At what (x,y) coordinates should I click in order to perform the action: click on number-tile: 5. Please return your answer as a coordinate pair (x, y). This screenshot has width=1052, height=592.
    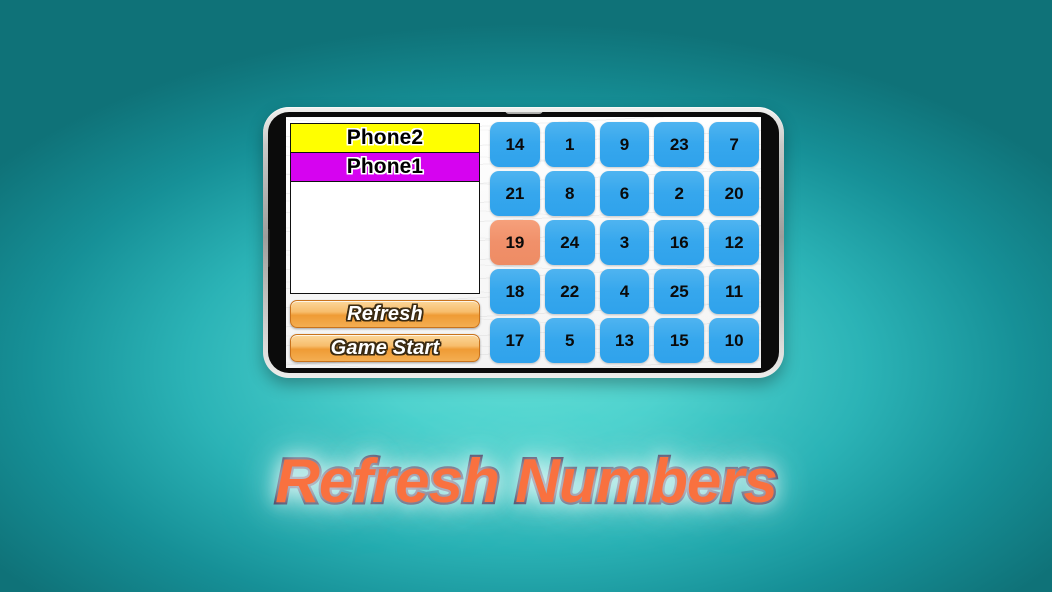
    Looking at the image, I should click on (569, 340).